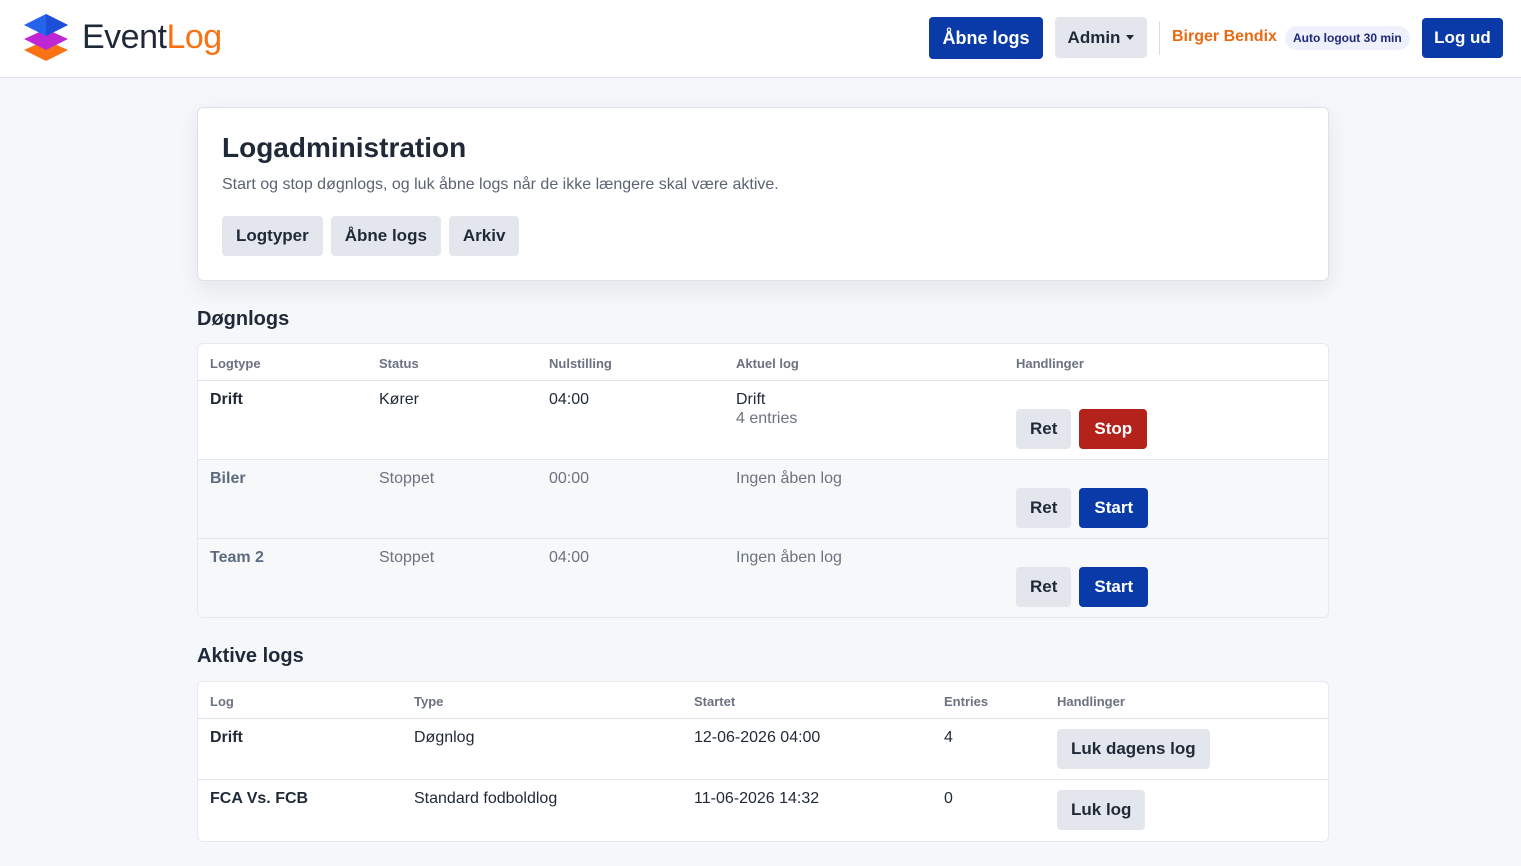 This screenshot has height=866, width=1521. I want to click on entries-cell: 0, so click(948, 798).